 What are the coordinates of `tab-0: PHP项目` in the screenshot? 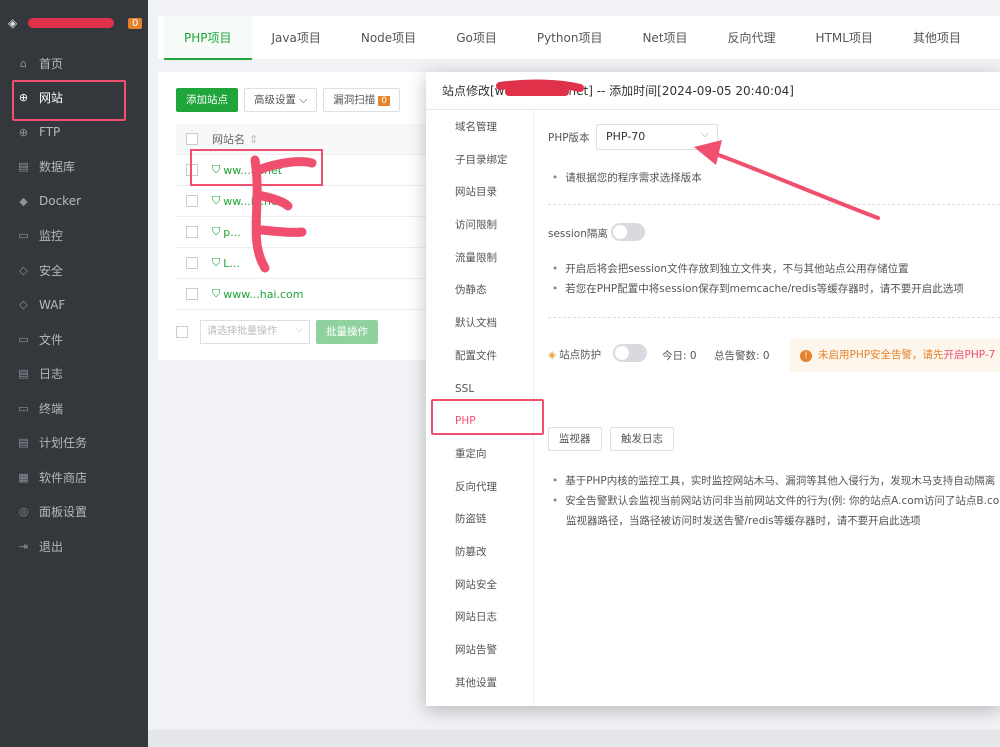 It's located at (208, 37).